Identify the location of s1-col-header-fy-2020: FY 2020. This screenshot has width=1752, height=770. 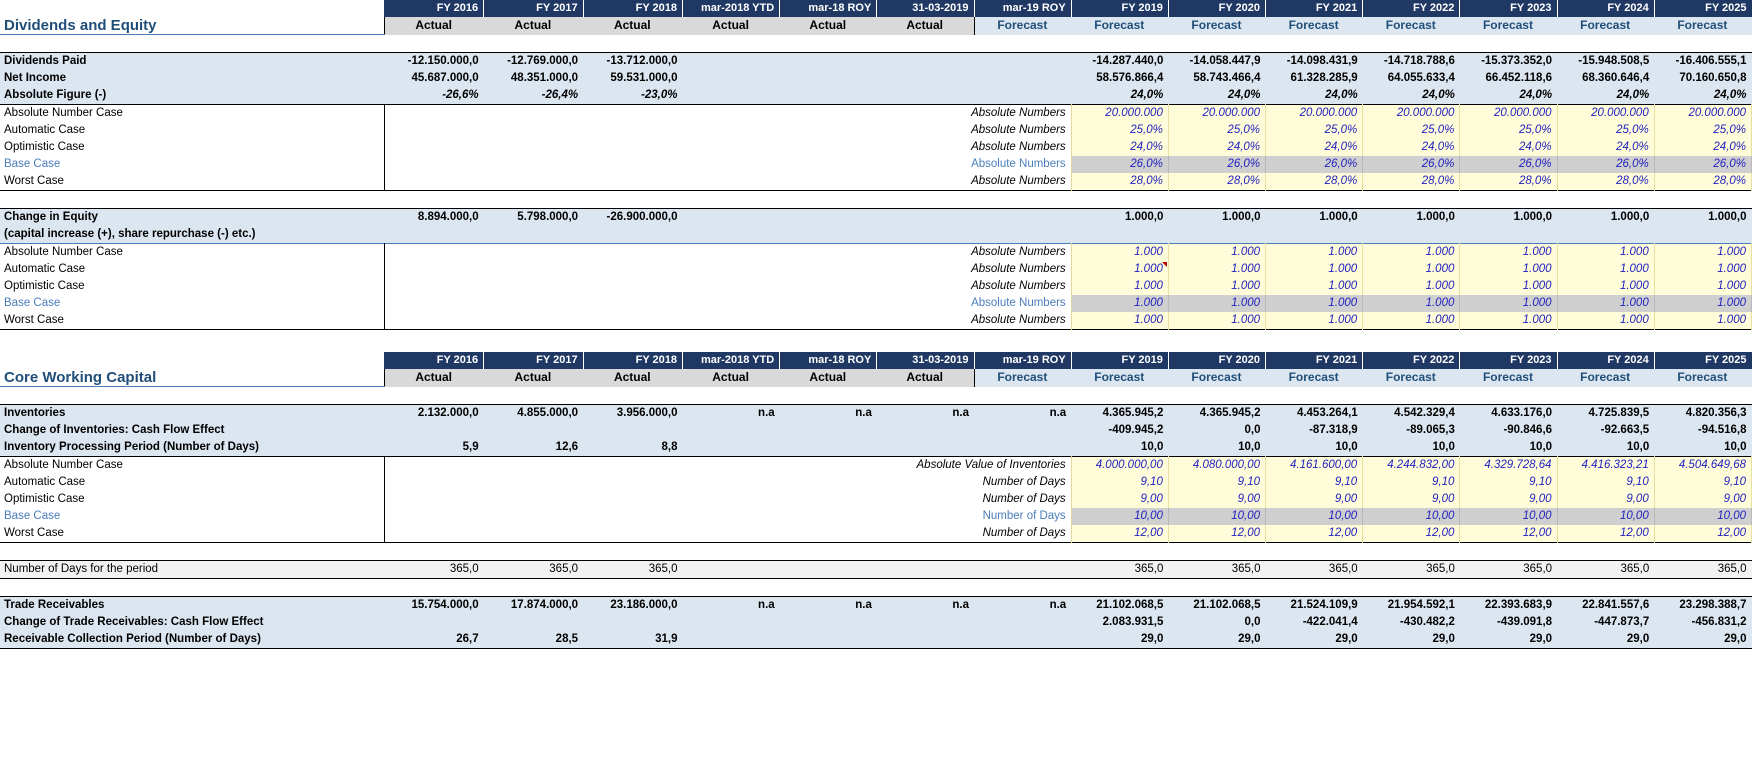
(1217, 8).